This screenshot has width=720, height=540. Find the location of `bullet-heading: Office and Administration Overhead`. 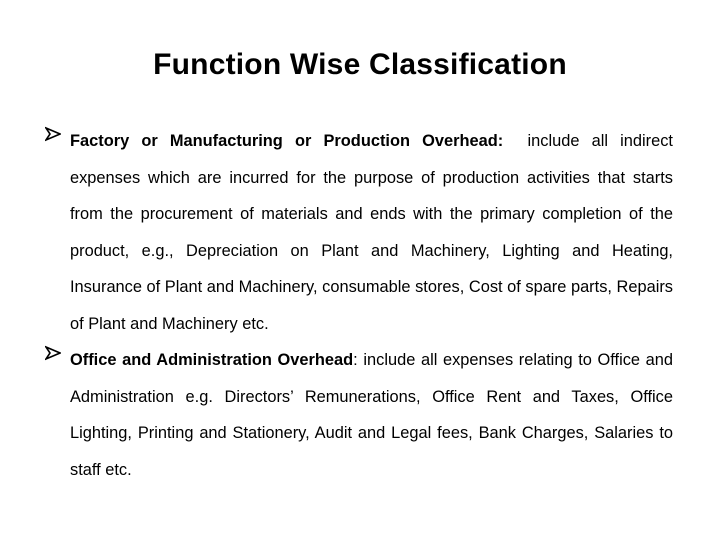

bullet-heading: Office and Administration Overhead is located at coordinates (212, 360).